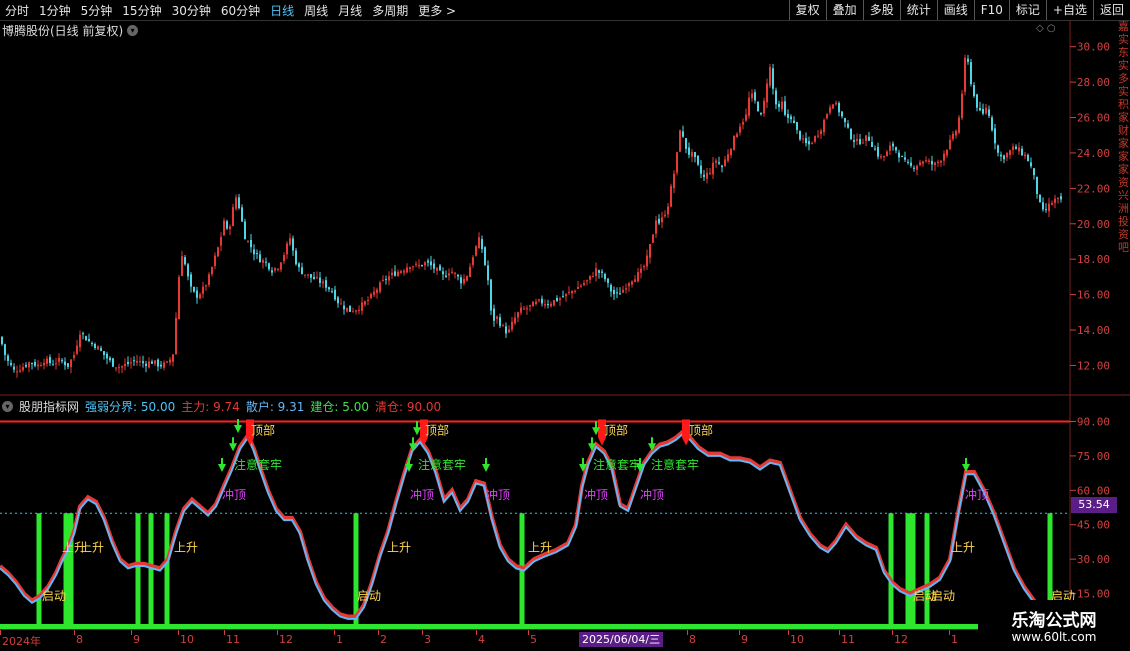 Image resolution: width=1130 pixels, height=651 pixels. I want to click on period-tab: 60分钟, so click(240, 10).